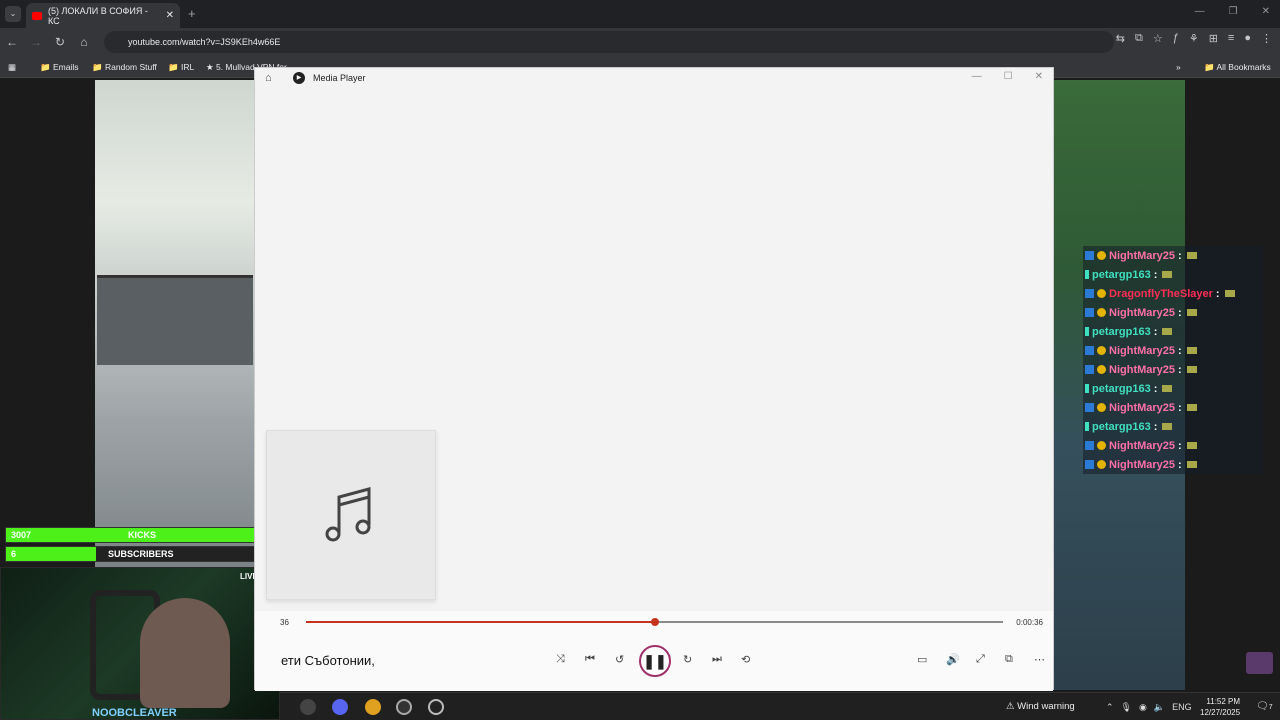 The width and height of the screenshot is (1280, 720). What do you see at coordinates (1039, 659) in the screenshot?
I see `more-options-icon: ⋯` at bounding box center [1039, 659].